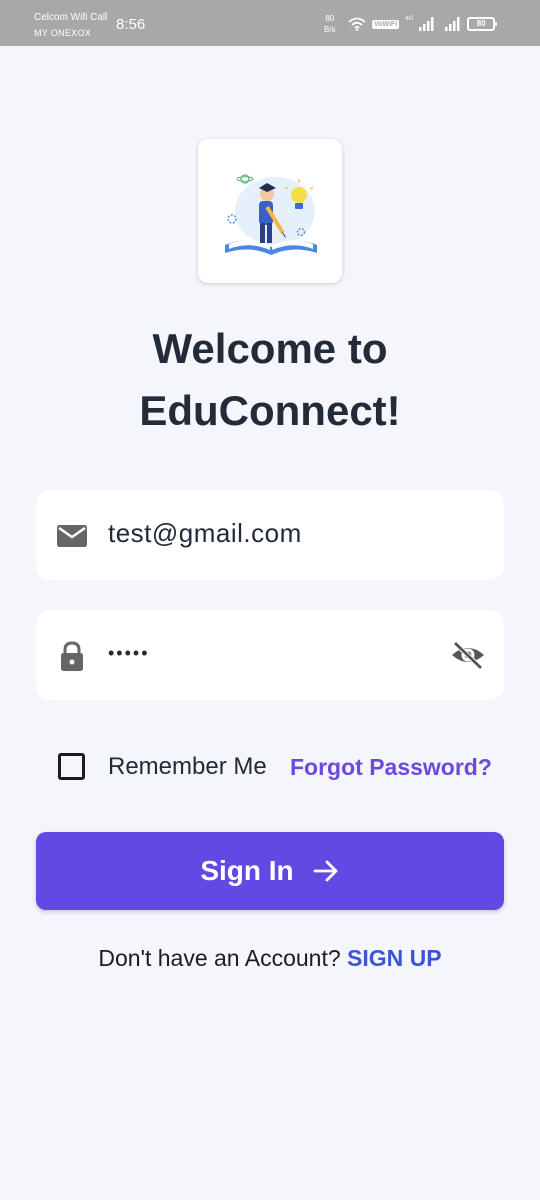 The width and height of the screenshot is (540, 1200). I want to click on signal-icon, so click(426, 24).